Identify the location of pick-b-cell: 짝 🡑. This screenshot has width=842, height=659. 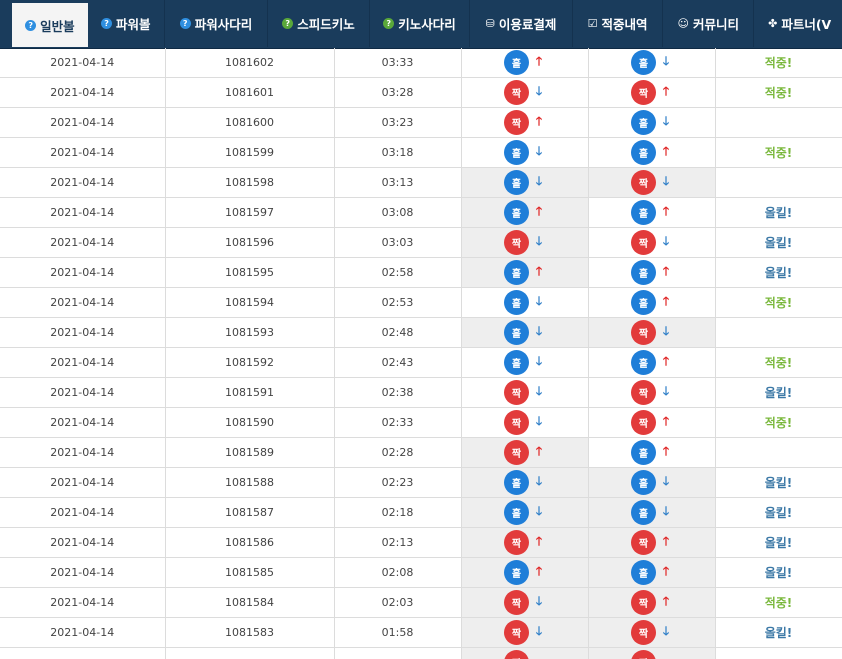
(652, 92).